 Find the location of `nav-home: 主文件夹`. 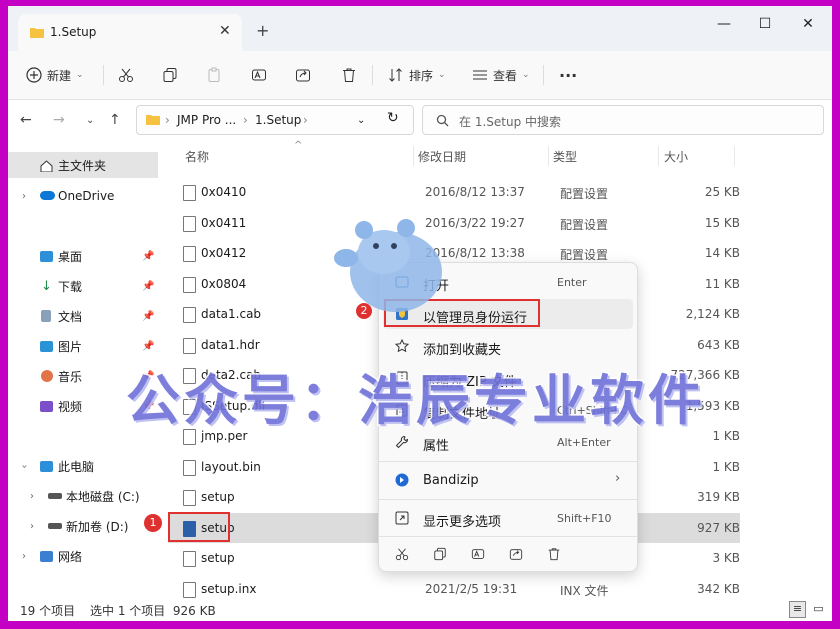

nav-home: 主文件夹 is located at coordinates (83, 165).